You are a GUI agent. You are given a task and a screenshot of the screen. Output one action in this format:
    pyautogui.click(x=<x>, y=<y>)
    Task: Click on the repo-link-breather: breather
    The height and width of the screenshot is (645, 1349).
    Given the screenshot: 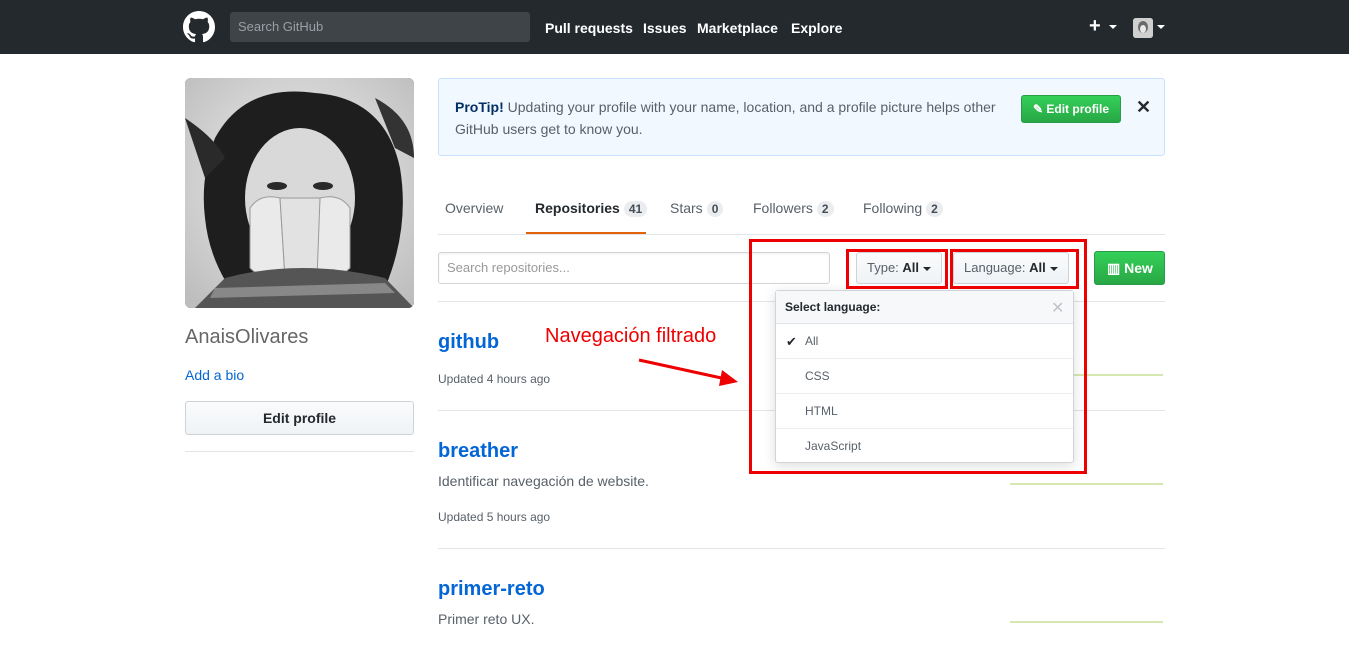 What is the action you would take?
    pyautogui.click(x=478, y=451)
    